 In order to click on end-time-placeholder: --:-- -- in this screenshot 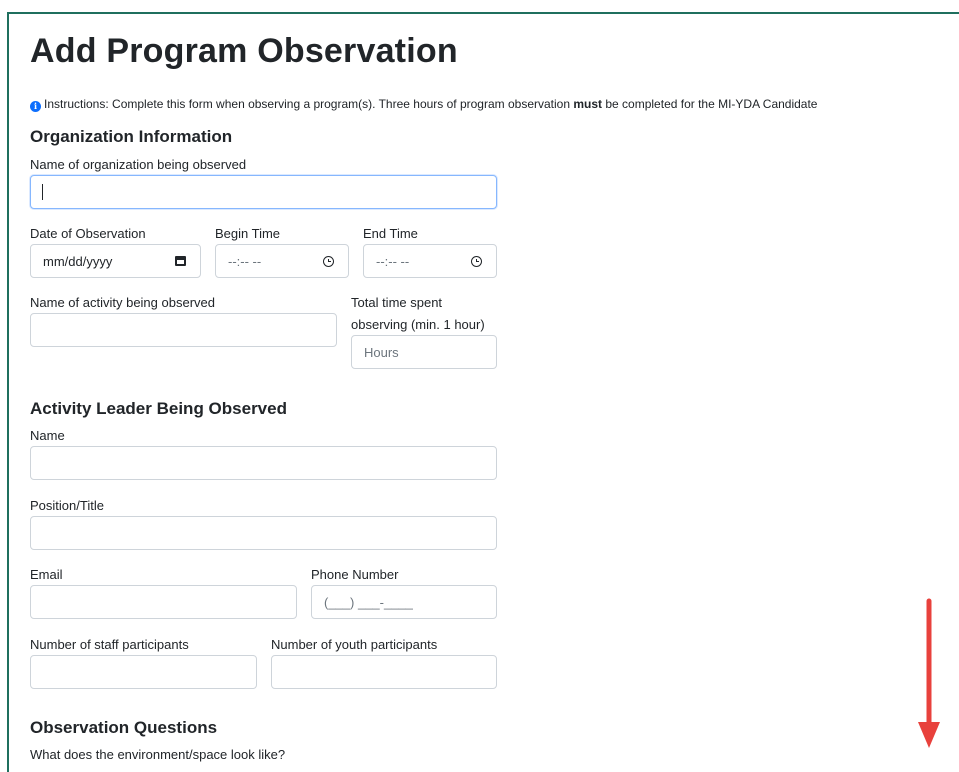, I will do `click(393, 261)`.